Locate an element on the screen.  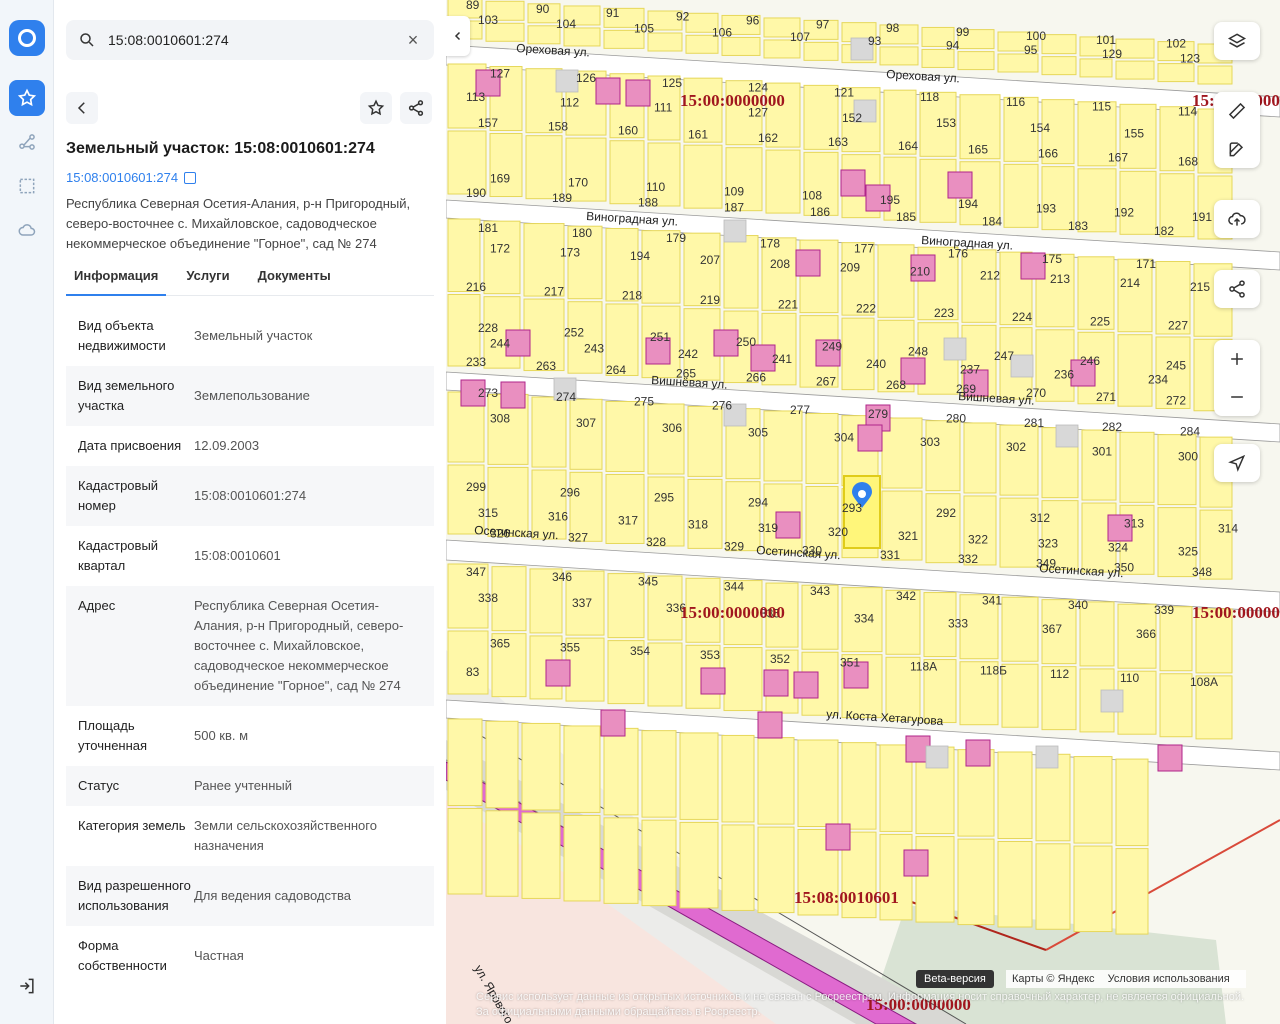
info-key: Категория земель is located at coordinates (132, 825).